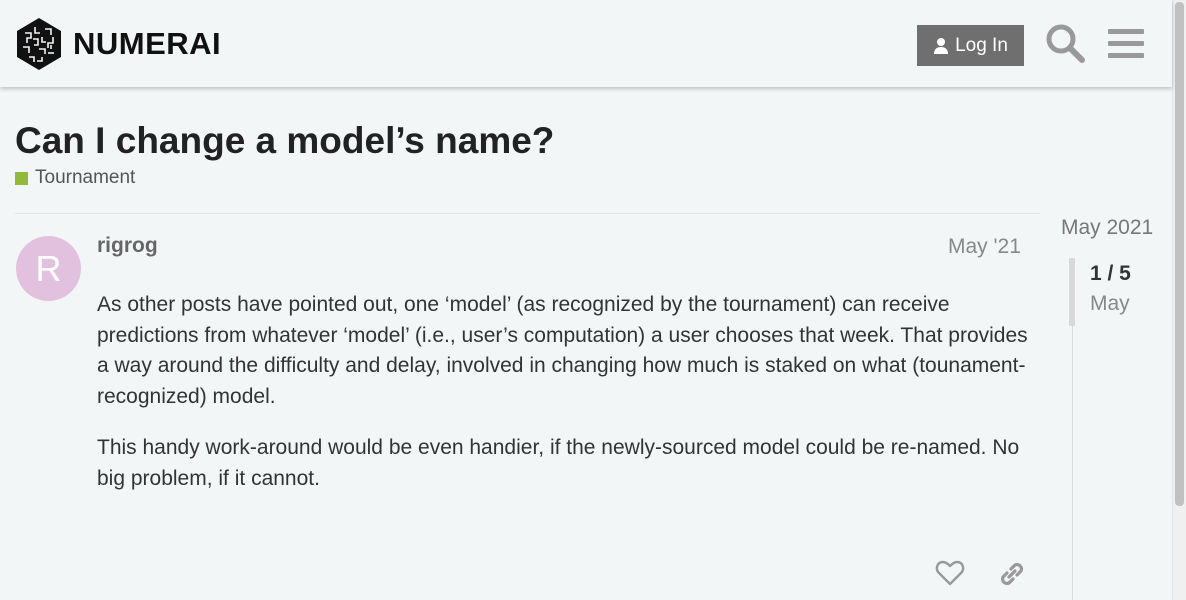  I want to click on scrollbar-thumb, so click(1179, 254).